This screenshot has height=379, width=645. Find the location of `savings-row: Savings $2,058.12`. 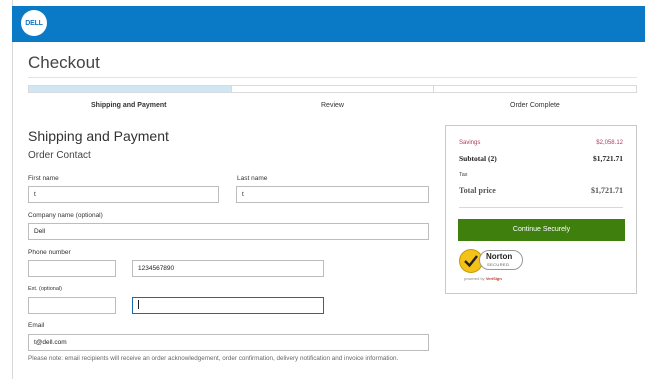

savings-row: Savings $2,058.12 is located at coordinates (541, 143).